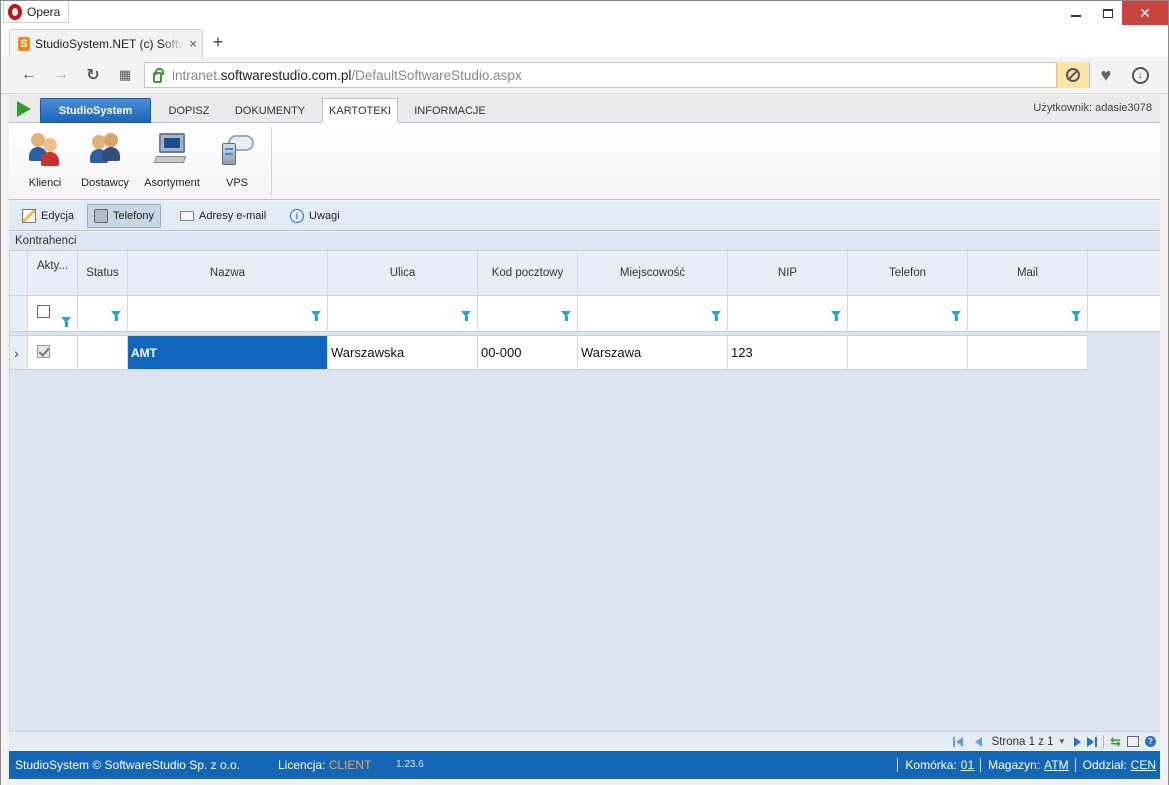 This screenshot has height=785, width=1169. Describe the element at coordinates (223, 216) in the screenshot. I see `adresy-email-button: Adresy e-mail` at that location.